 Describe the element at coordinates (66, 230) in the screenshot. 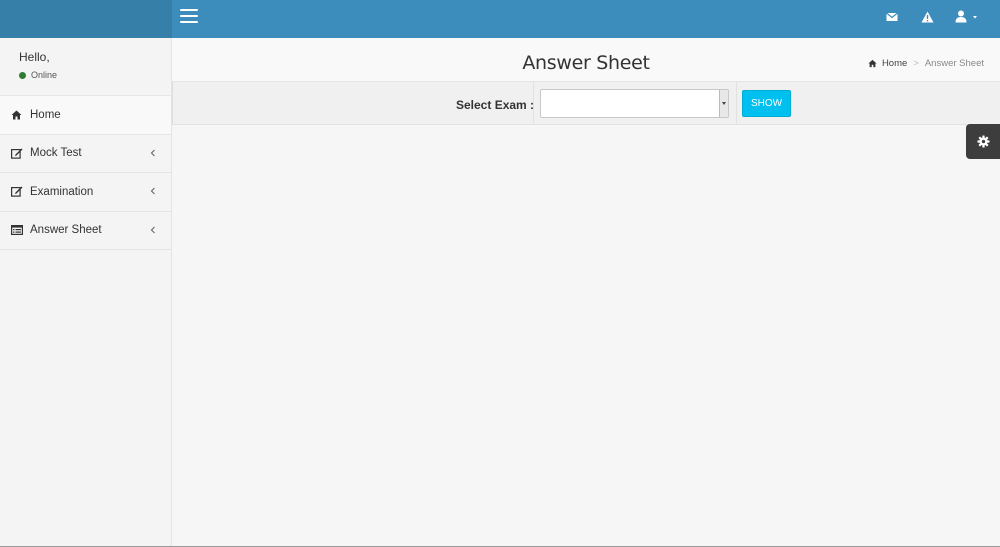

I see `sidebar-item-label: Answer Sheet` at that location.